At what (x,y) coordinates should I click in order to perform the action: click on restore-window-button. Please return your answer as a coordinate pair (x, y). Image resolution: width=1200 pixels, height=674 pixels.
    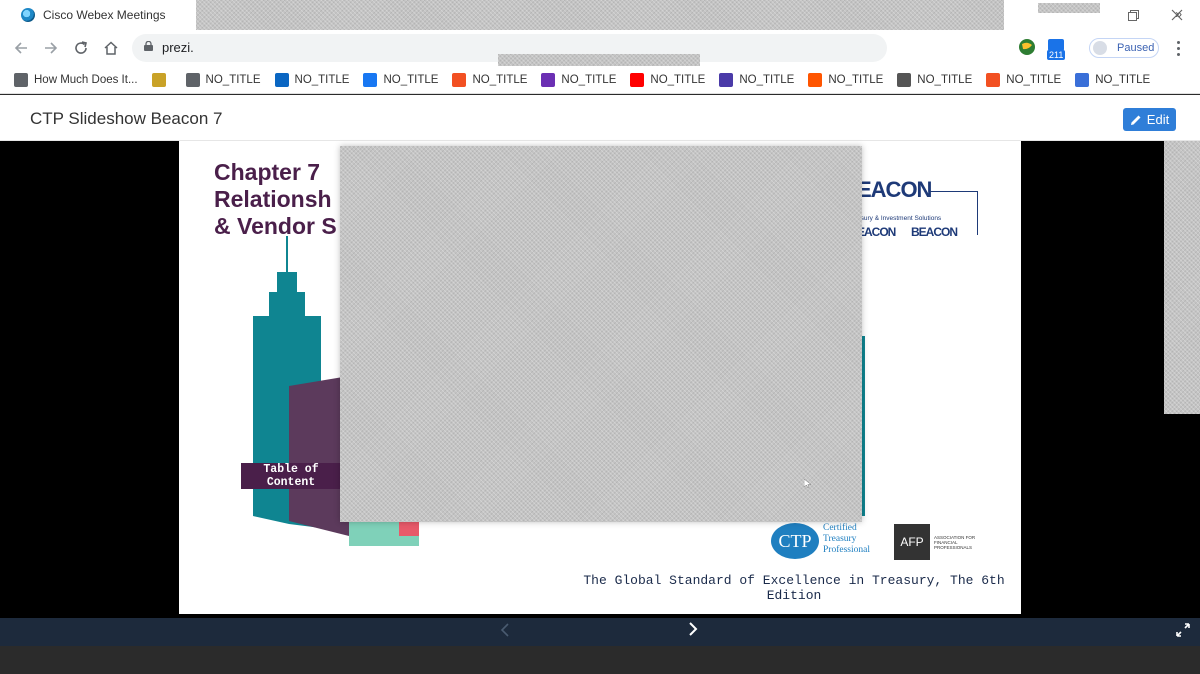
    Looking at the image, I should click on (1133, 15).